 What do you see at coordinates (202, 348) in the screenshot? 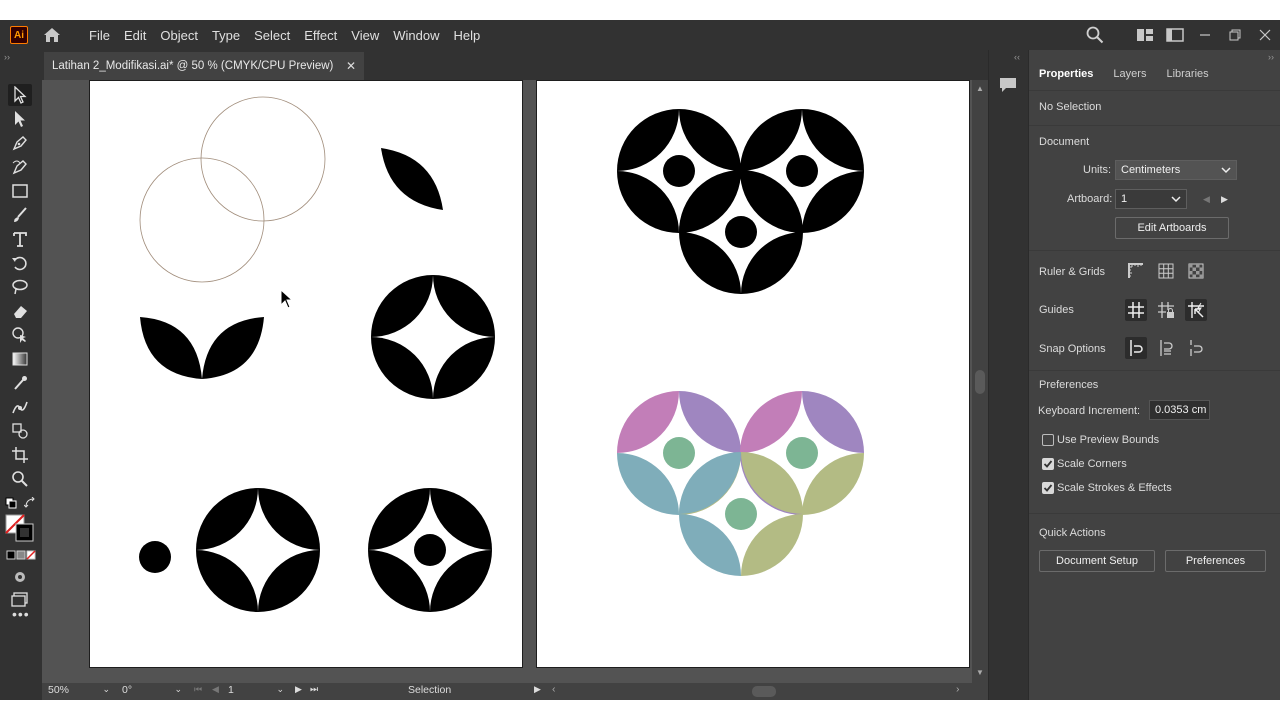
I see `double-petal-shape` at bounding box center [202, 348].